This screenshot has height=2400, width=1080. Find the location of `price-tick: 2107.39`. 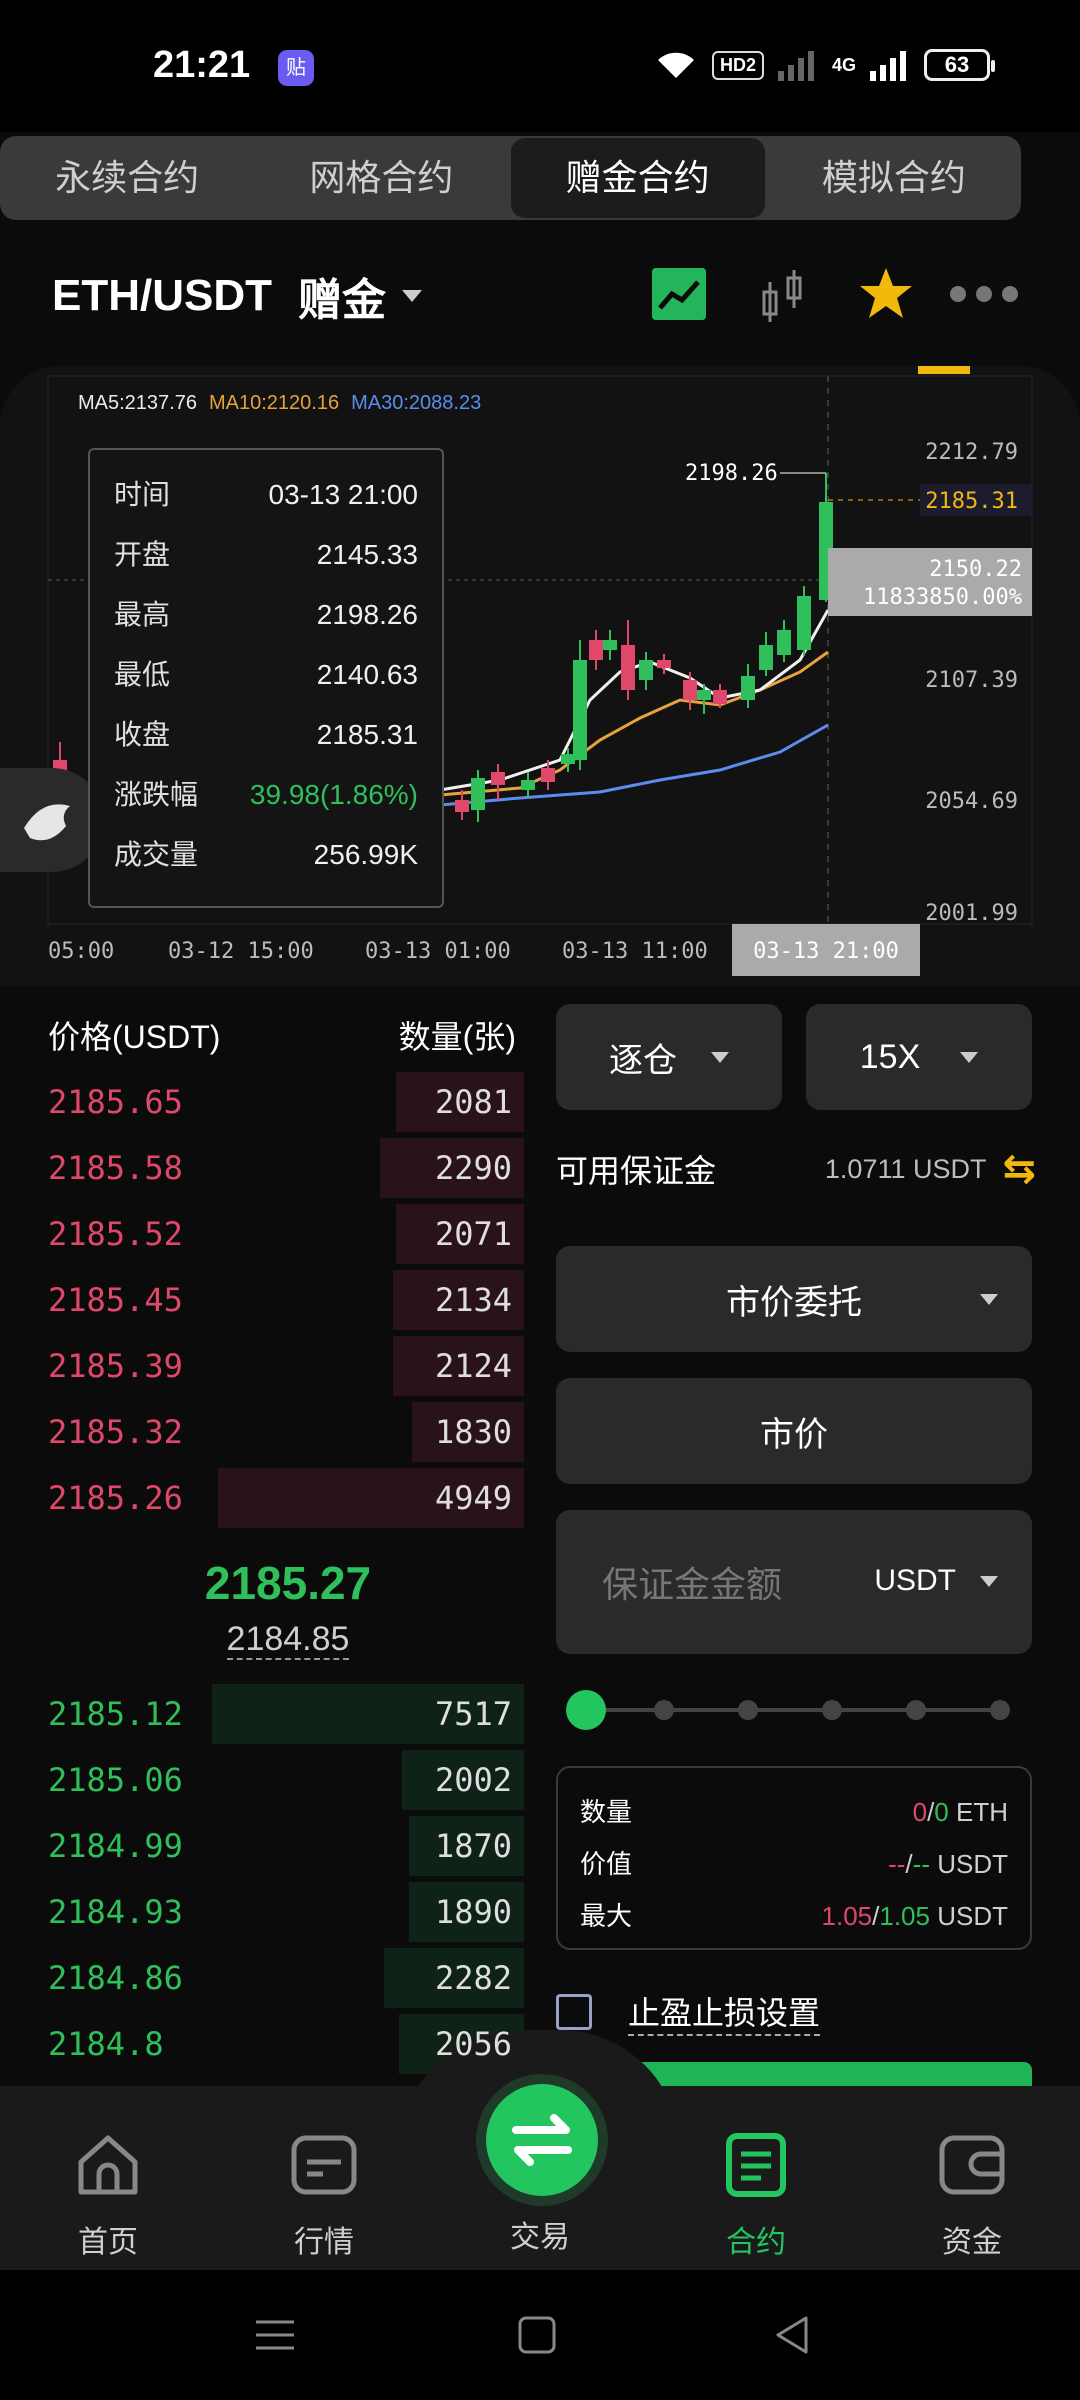

price-tick: 2107.39 is located at coordinates (971, 680).